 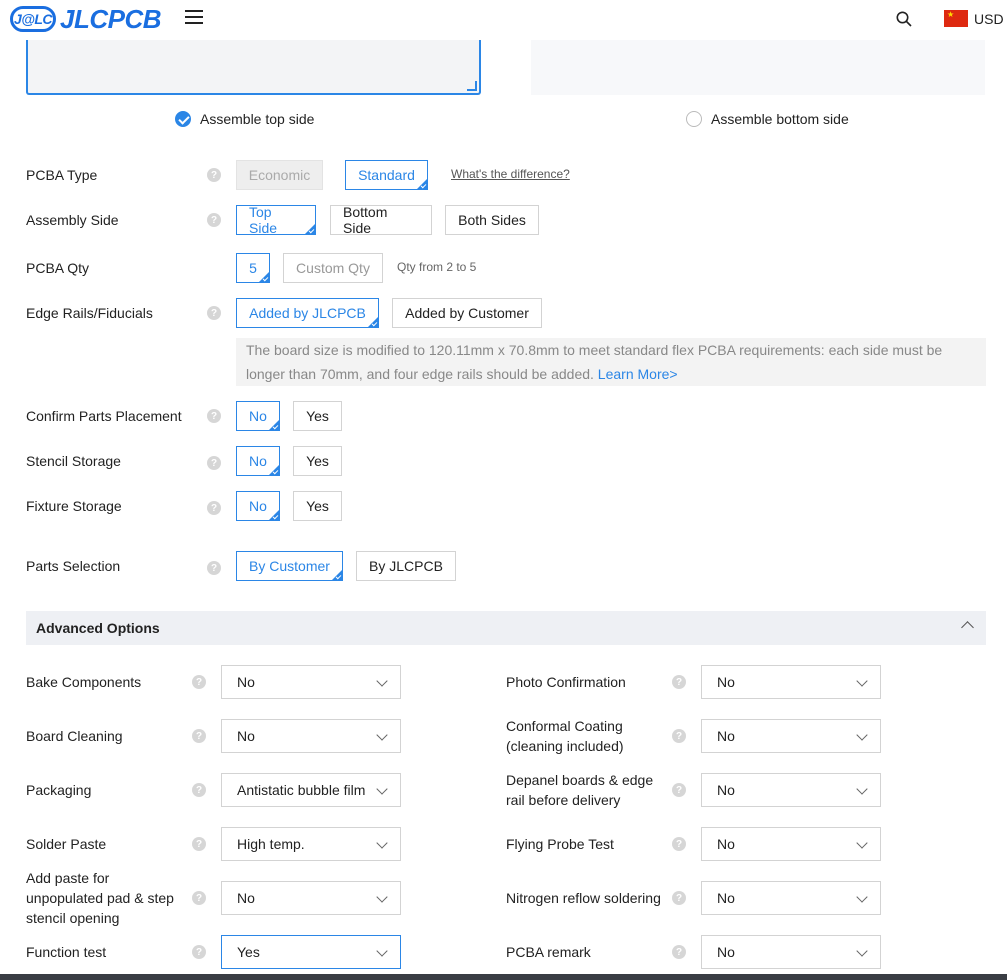 What do you see at coordinates (492, 220) in the screenshot?
I see `option-both-sides: Both Sides` at bounding box center [492, 220].